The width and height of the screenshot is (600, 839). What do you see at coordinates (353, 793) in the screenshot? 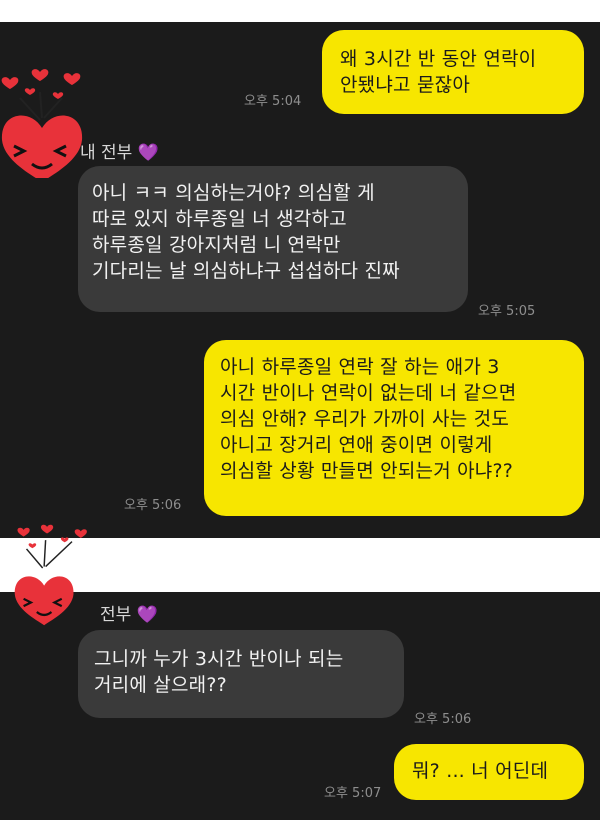
I see `message-time: 오후 5:07` at bounding box center [353, 793].